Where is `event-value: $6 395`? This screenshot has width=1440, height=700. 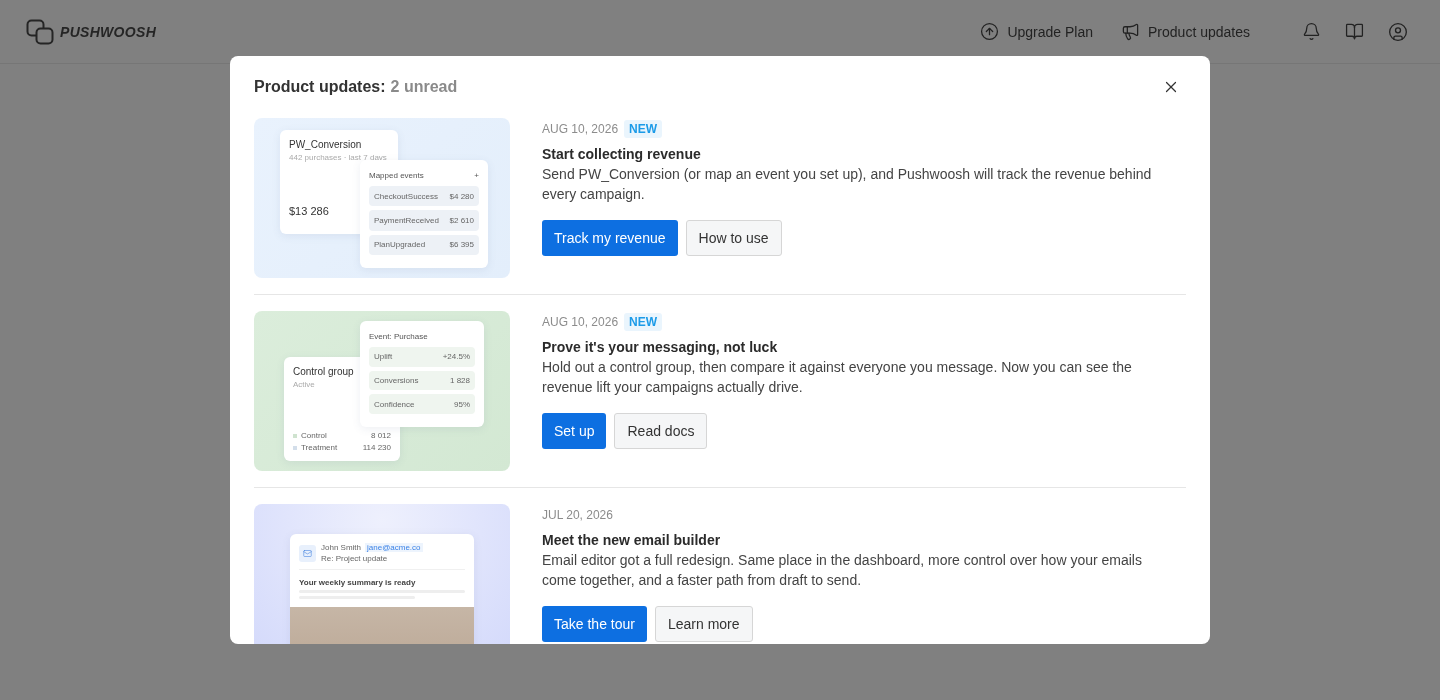 event-value: $6 395 is located at coordinates (461, 245).